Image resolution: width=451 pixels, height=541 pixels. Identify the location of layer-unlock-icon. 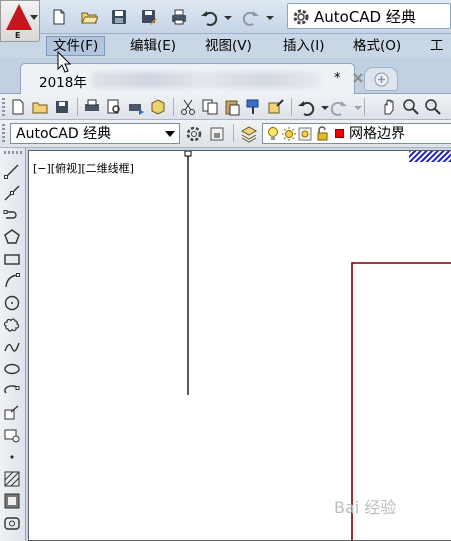
(322, 133).